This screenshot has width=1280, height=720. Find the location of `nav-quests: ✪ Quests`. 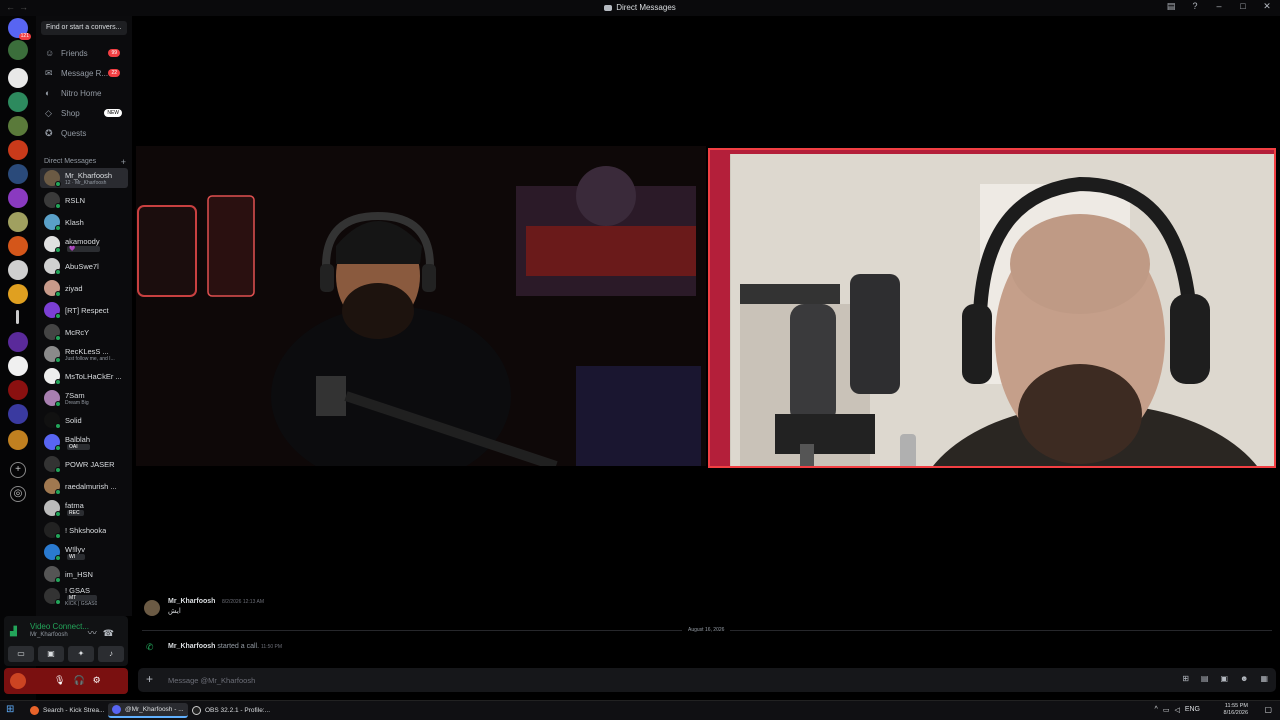

nav-quests: ✪ Quests is located at coordinates (84, 133).